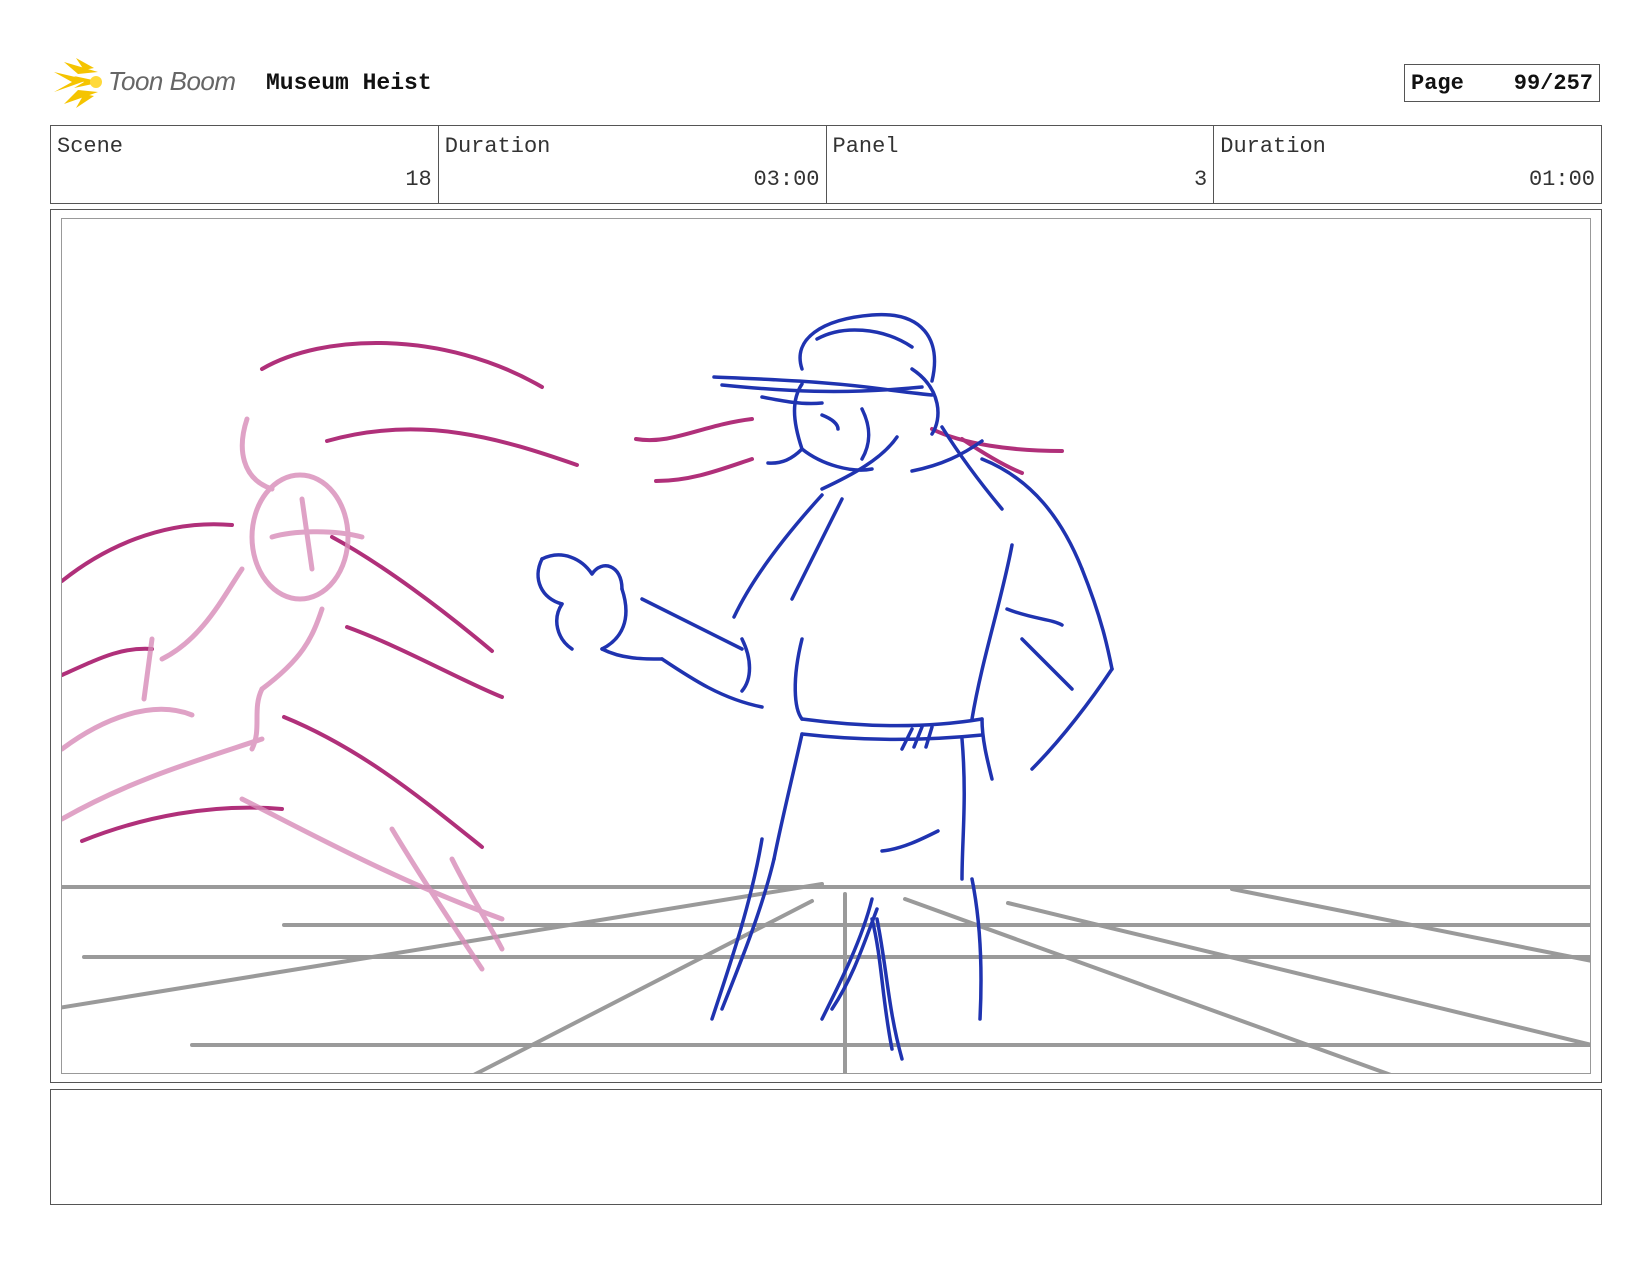 The height and width of the screenshot is (1275, 1650). I want to click on logo-wordmark: Toon Boom, so click(172, 81).